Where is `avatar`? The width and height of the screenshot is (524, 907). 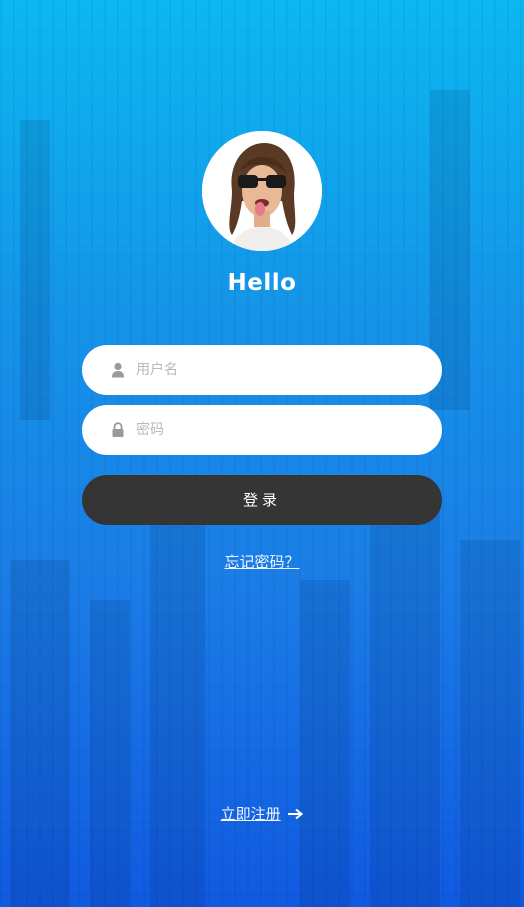 avatar is located at coordinates (262, 191).